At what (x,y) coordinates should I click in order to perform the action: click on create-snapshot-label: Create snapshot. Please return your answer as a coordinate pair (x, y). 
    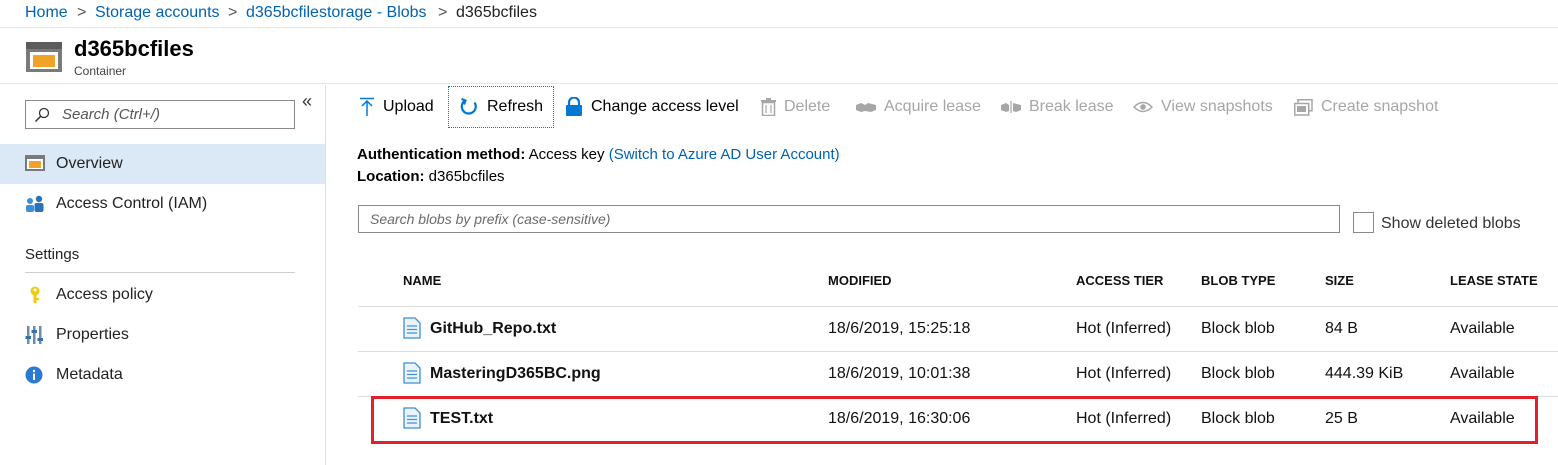
    Looking at the image, I should click on (1380, 106).